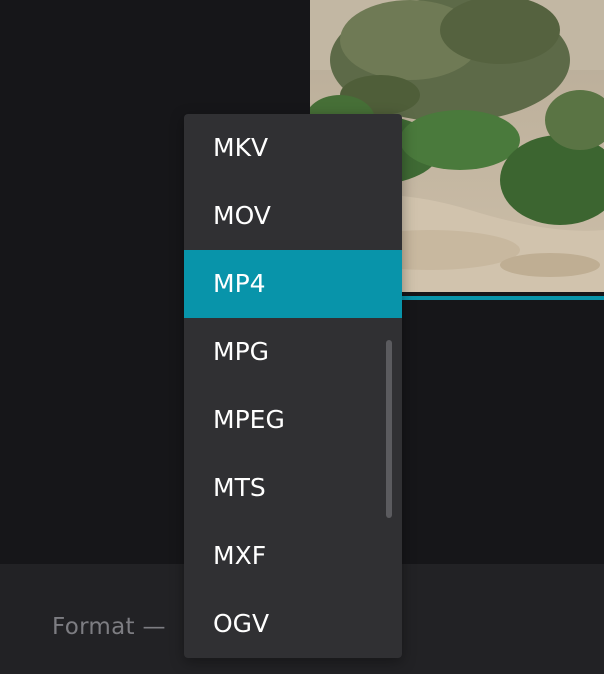 The width and height of the screenshot is (604, 674). I want to click on format-option-mp4: MP4, so click(293, 284).